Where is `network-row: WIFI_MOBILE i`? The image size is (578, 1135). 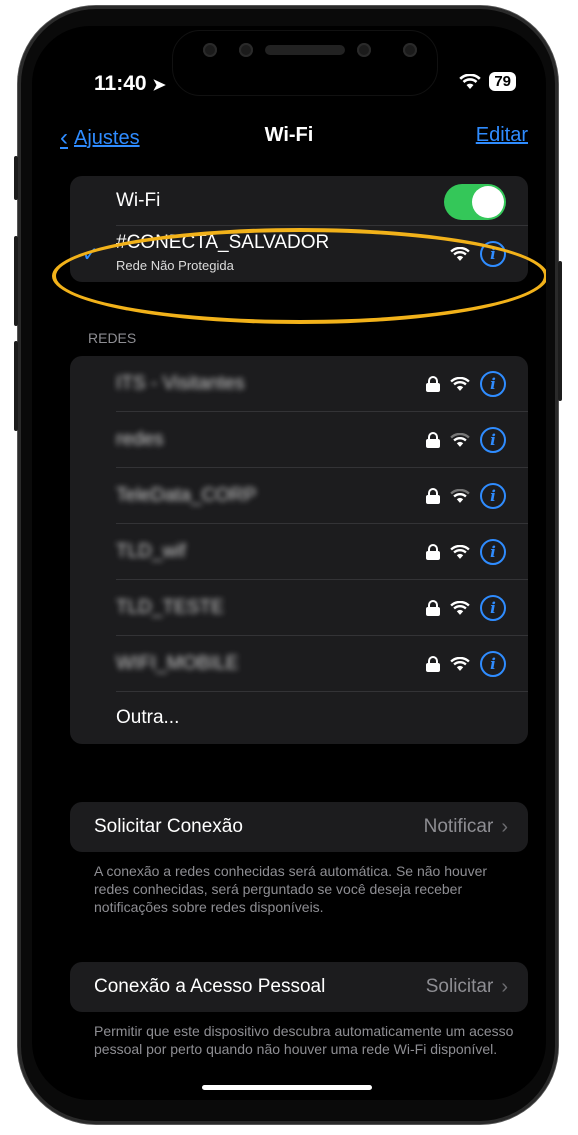 network-row: WIFI_MOBILE i is located at coordinates (299, 664).